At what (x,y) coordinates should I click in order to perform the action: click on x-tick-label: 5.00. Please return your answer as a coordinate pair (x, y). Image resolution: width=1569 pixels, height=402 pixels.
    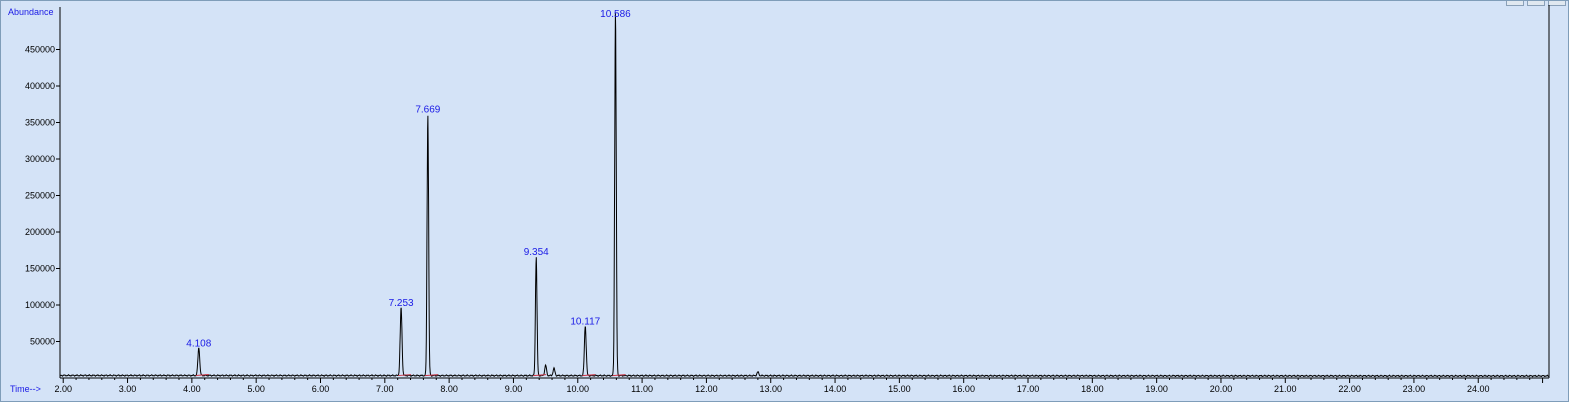
    Looking at the image, I should click on (256, 389).